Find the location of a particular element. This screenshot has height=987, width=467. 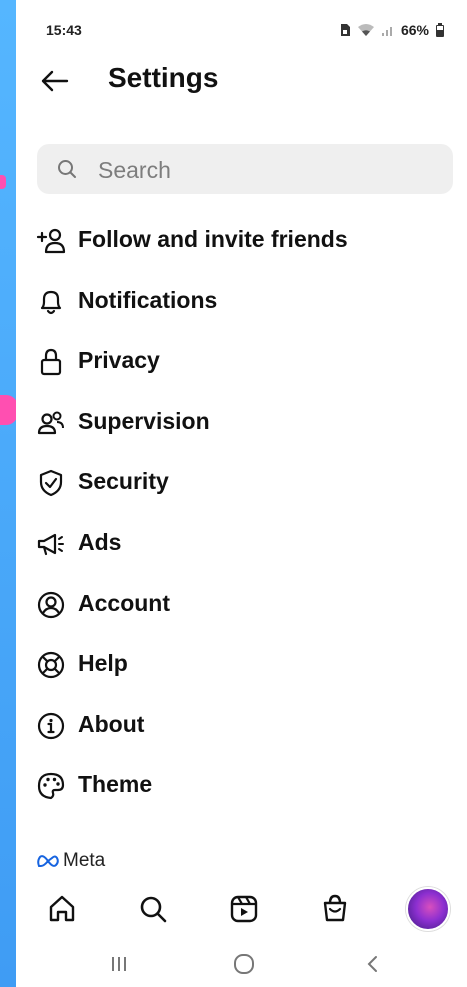

bottom-navigation is located at coordinates (241, 910).